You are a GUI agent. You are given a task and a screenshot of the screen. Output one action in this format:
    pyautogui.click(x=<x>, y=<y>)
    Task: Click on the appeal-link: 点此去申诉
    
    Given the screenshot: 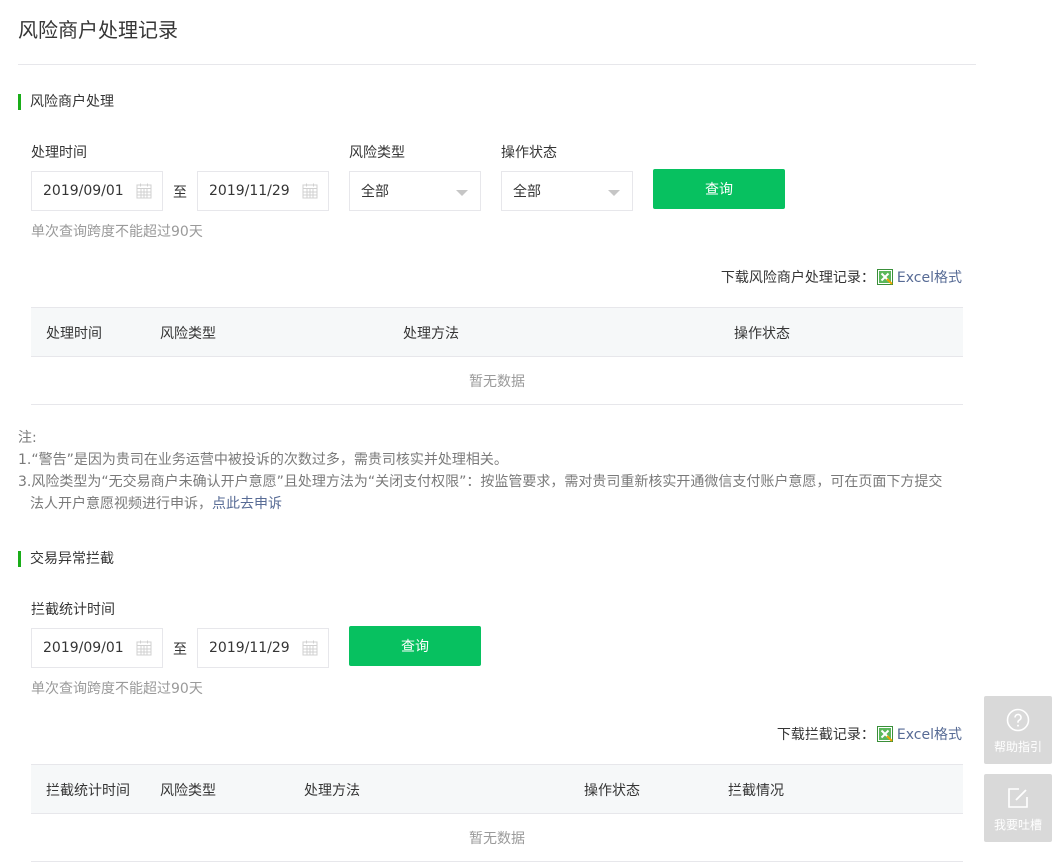 What is the action you would take?
    pyautogui.click(x=247, y=504)
    